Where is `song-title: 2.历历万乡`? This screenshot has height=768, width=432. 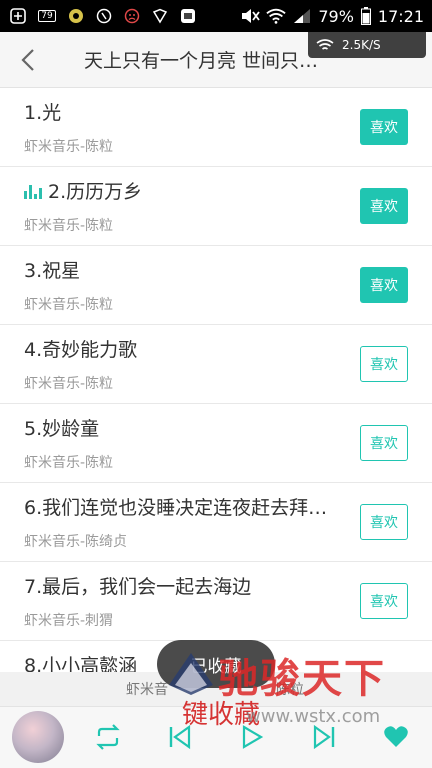 song-title: 2.历历万乡 is located at coordinates (183, 190).